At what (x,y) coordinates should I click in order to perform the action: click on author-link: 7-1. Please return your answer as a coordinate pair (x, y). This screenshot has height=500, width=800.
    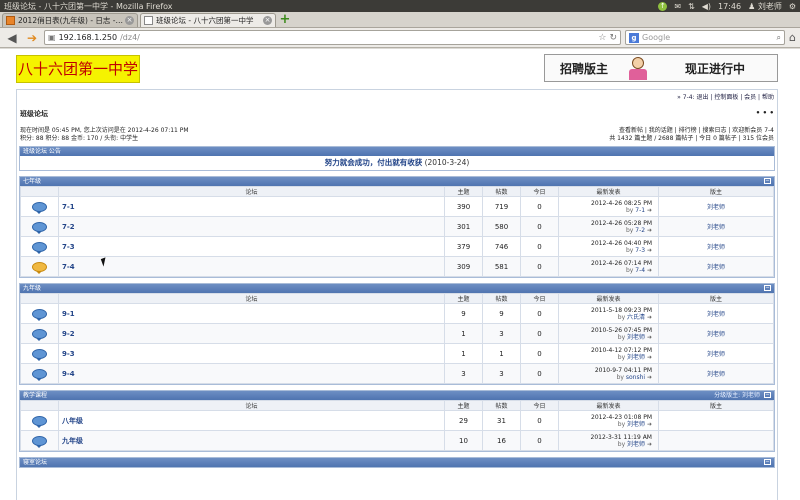
    Looking at the image, I should click on (640, 210).